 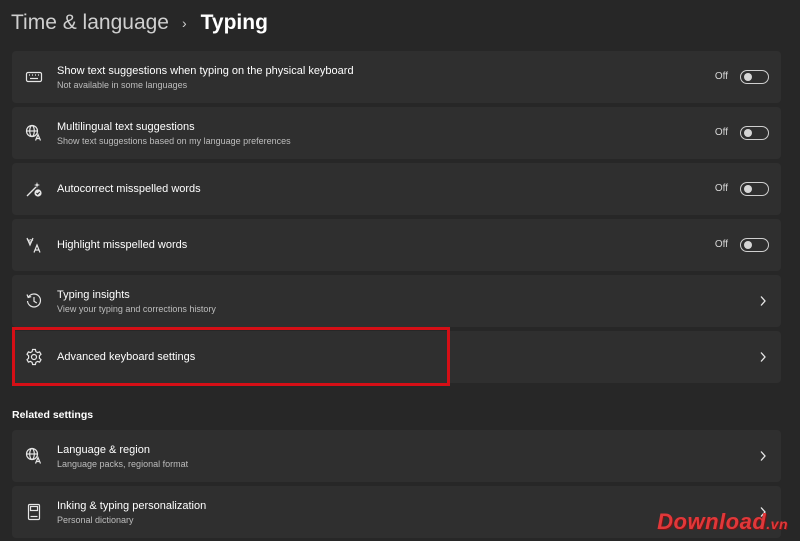 I want to click on watermark-tld: .vn, so click(x=777, y=524).